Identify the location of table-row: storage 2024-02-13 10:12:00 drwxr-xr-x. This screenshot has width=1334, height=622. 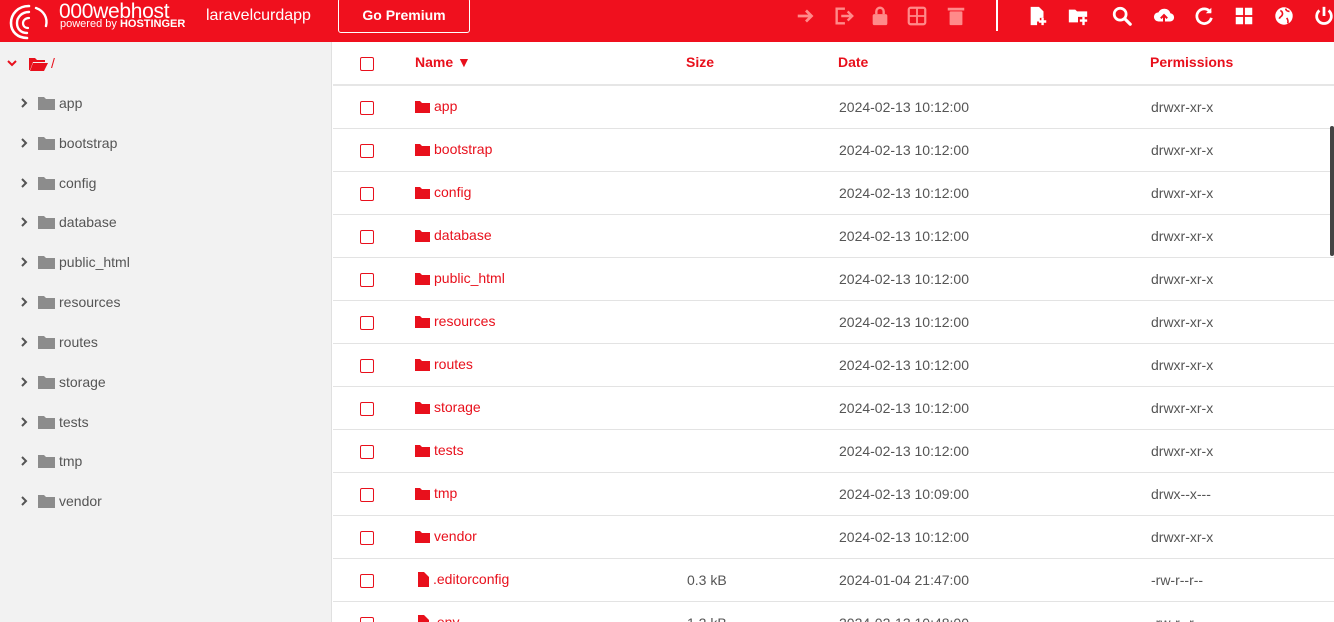
(833, 408).